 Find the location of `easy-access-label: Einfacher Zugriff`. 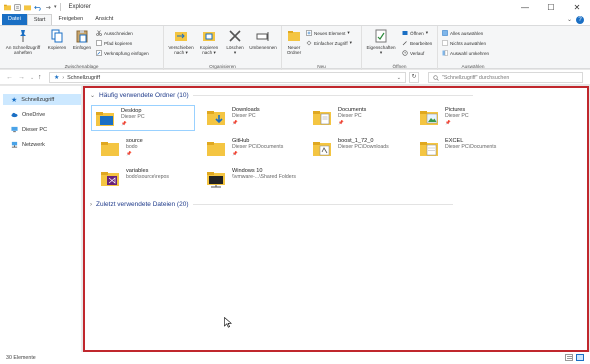

easy-access-label: Einfacher Zugriff is located at coordinates (331, 43).